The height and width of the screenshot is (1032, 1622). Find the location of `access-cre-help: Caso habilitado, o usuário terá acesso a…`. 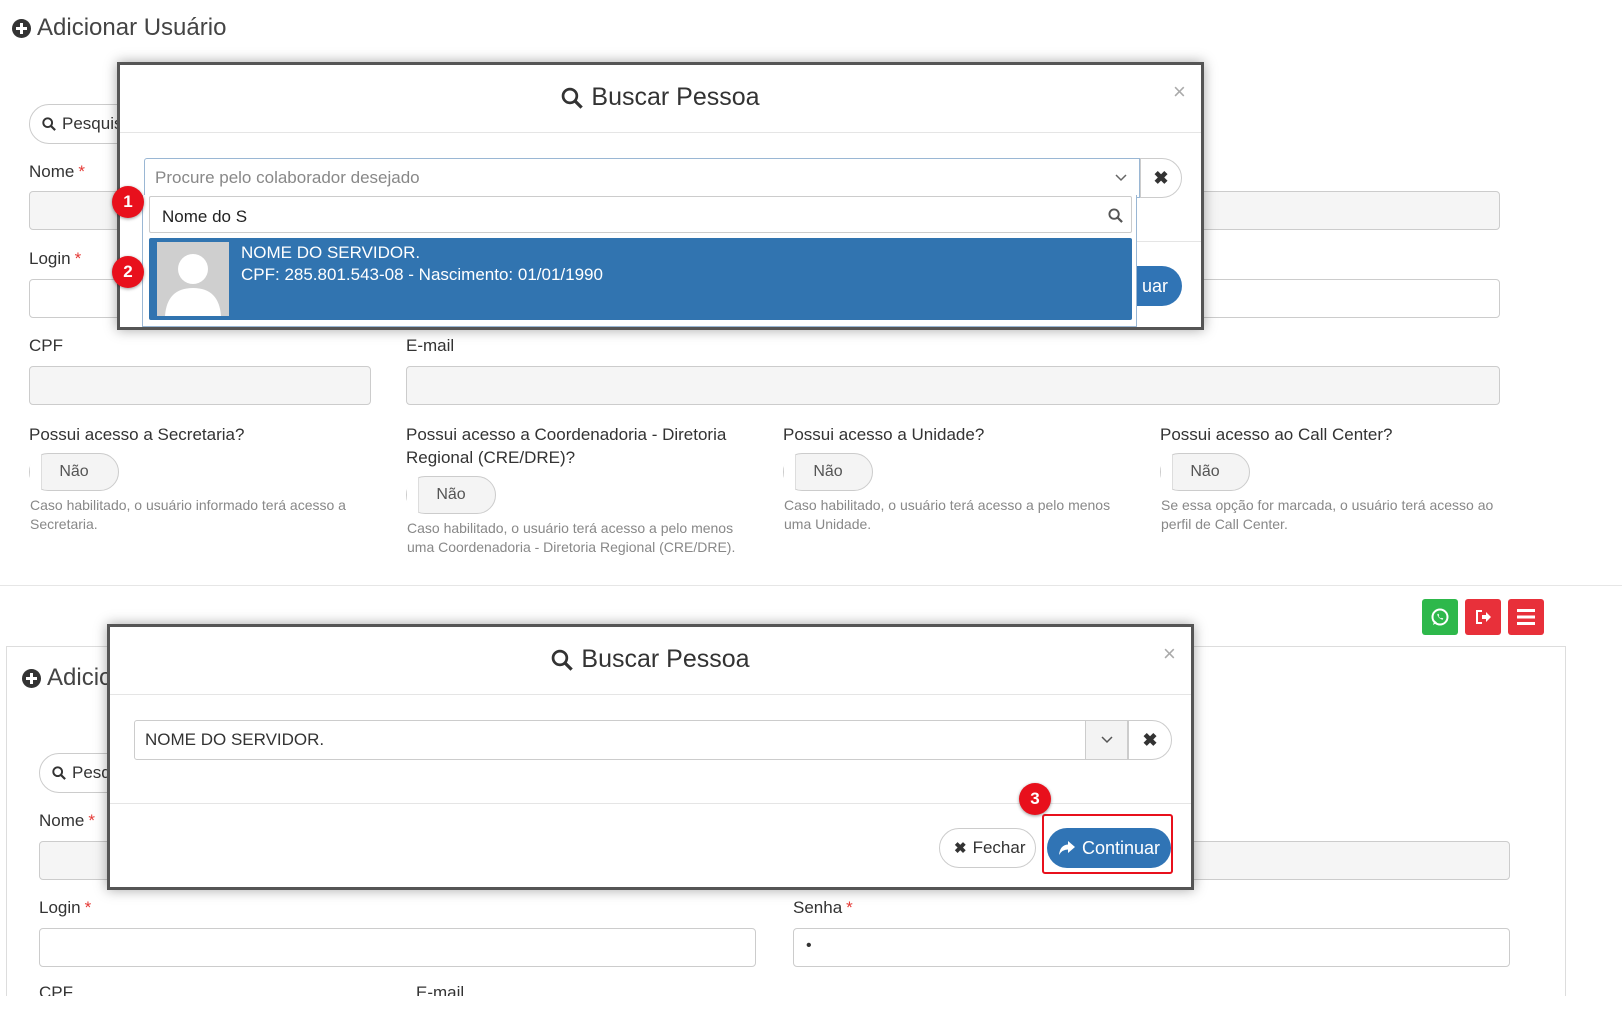

access-cre-help: Caso habilitado, o usuário terá acesso a… is located at coordinates (571, 537).